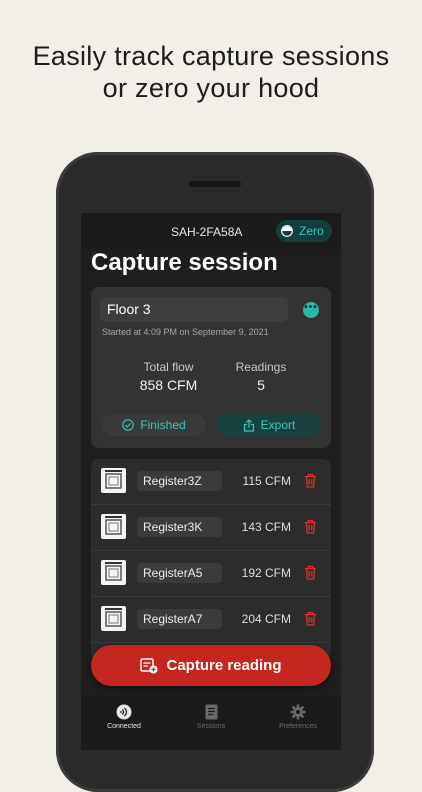 The width and height of the screenshot is (422, 792). Describe the element at coordinates (298, 726) in the screenshot. I see `tab-preferences-label: Preferences` at that location.